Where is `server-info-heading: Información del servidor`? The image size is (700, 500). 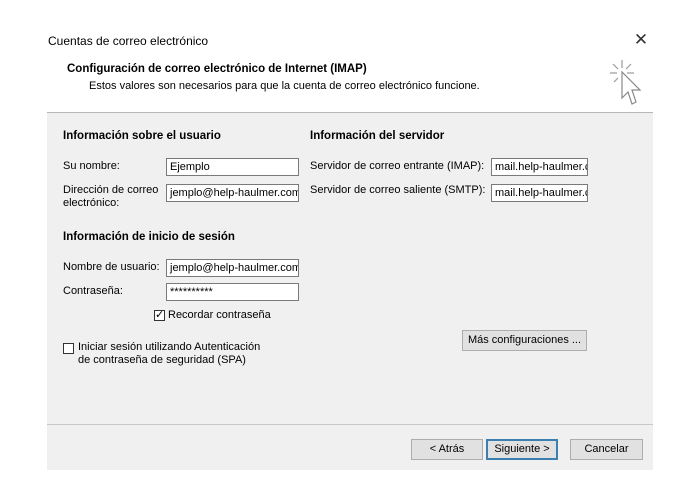
server-info-heading: Información del servidor is located at coordinates (377, 136).